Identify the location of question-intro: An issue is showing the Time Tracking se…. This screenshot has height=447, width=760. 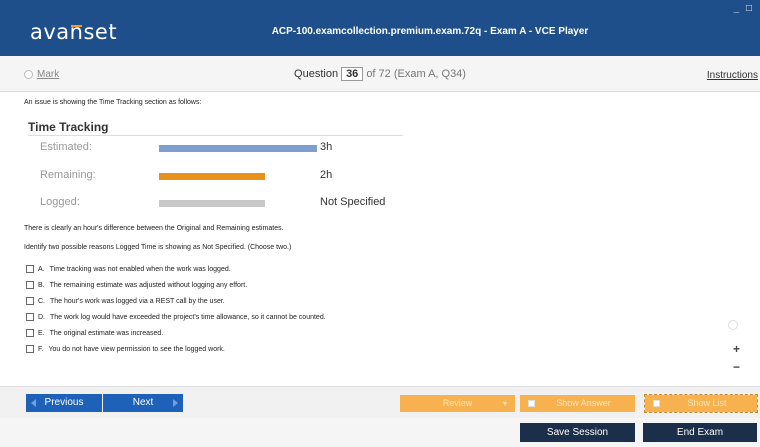
(113, 102).